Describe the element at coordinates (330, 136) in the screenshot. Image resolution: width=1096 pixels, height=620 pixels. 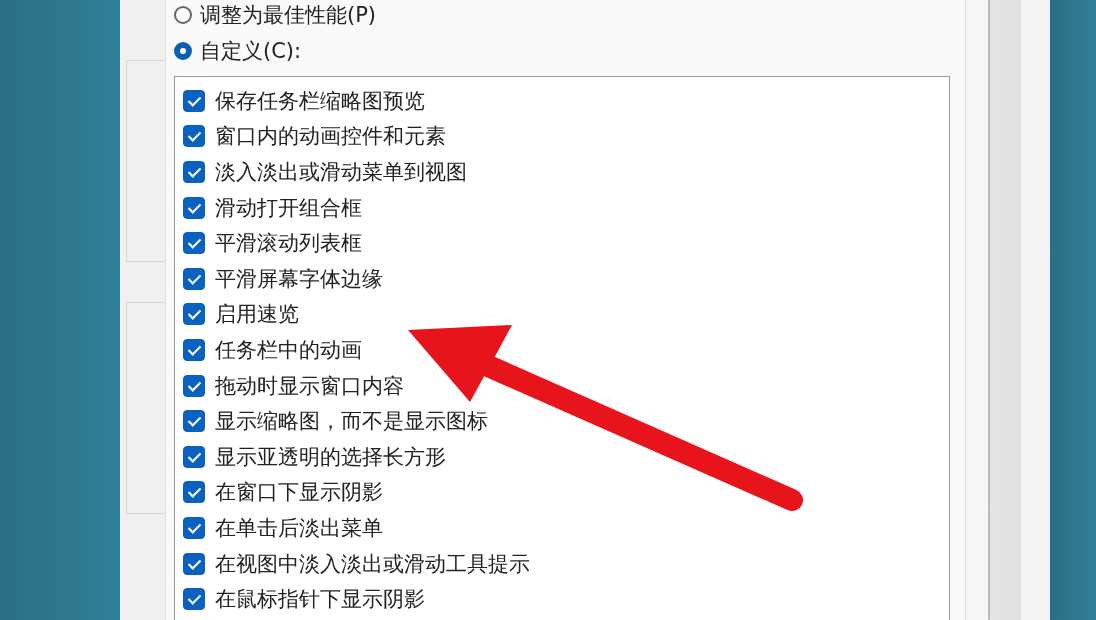
I see `checkbox-label: 窗口内的动画控件和元素` at that location.